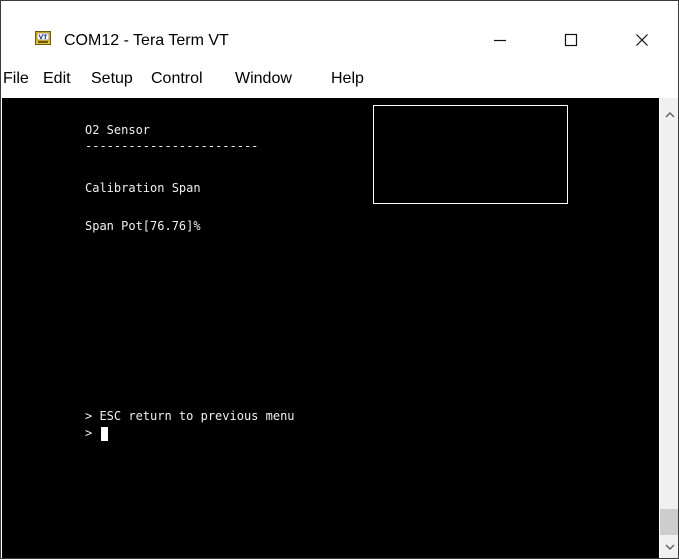 Image resolution: width=679 pixels, height=559 pixels. What do you see at coordinates (263, 79) in the screenshot?
I see `menu-window: Window` at bounding box center [263, 79].